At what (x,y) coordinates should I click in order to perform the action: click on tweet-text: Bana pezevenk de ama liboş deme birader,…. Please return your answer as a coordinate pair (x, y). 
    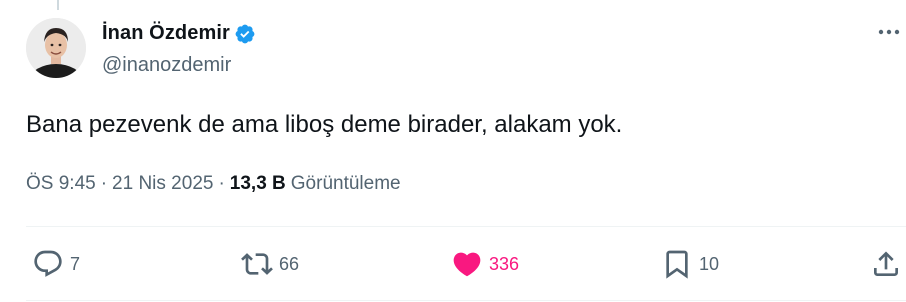
    Looking at the image, I should click on (324, 124).